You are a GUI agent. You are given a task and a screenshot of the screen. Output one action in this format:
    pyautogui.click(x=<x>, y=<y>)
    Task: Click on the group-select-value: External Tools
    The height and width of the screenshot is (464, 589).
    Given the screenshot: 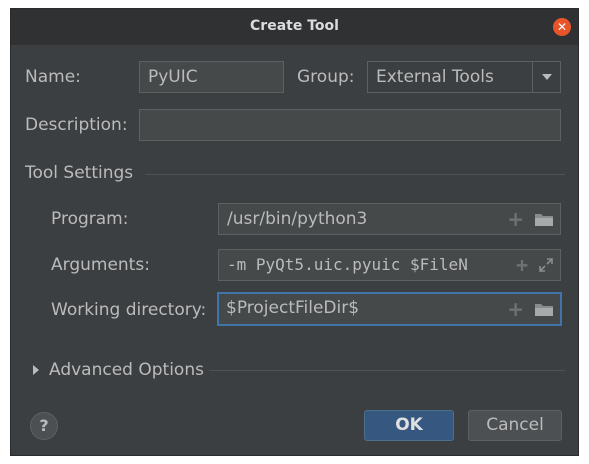 What is the action you would take?
    pyautogui.click(x=435, y=77)
    